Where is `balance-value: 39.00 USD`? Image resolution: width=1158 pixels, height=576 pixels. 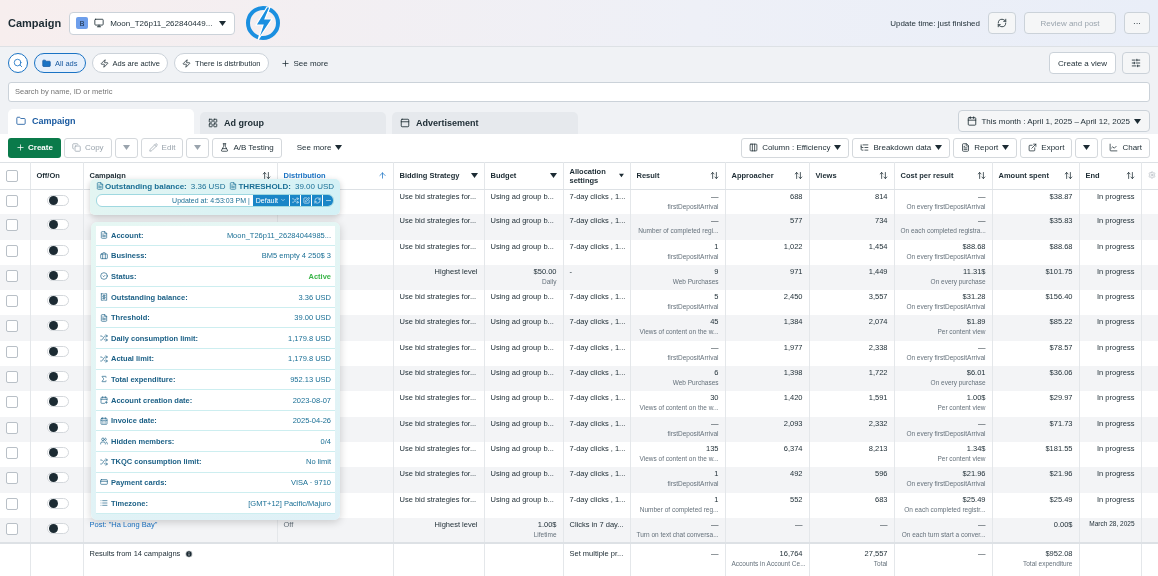
balance-value: 39.00 USD is located at coordinates (314, 186).